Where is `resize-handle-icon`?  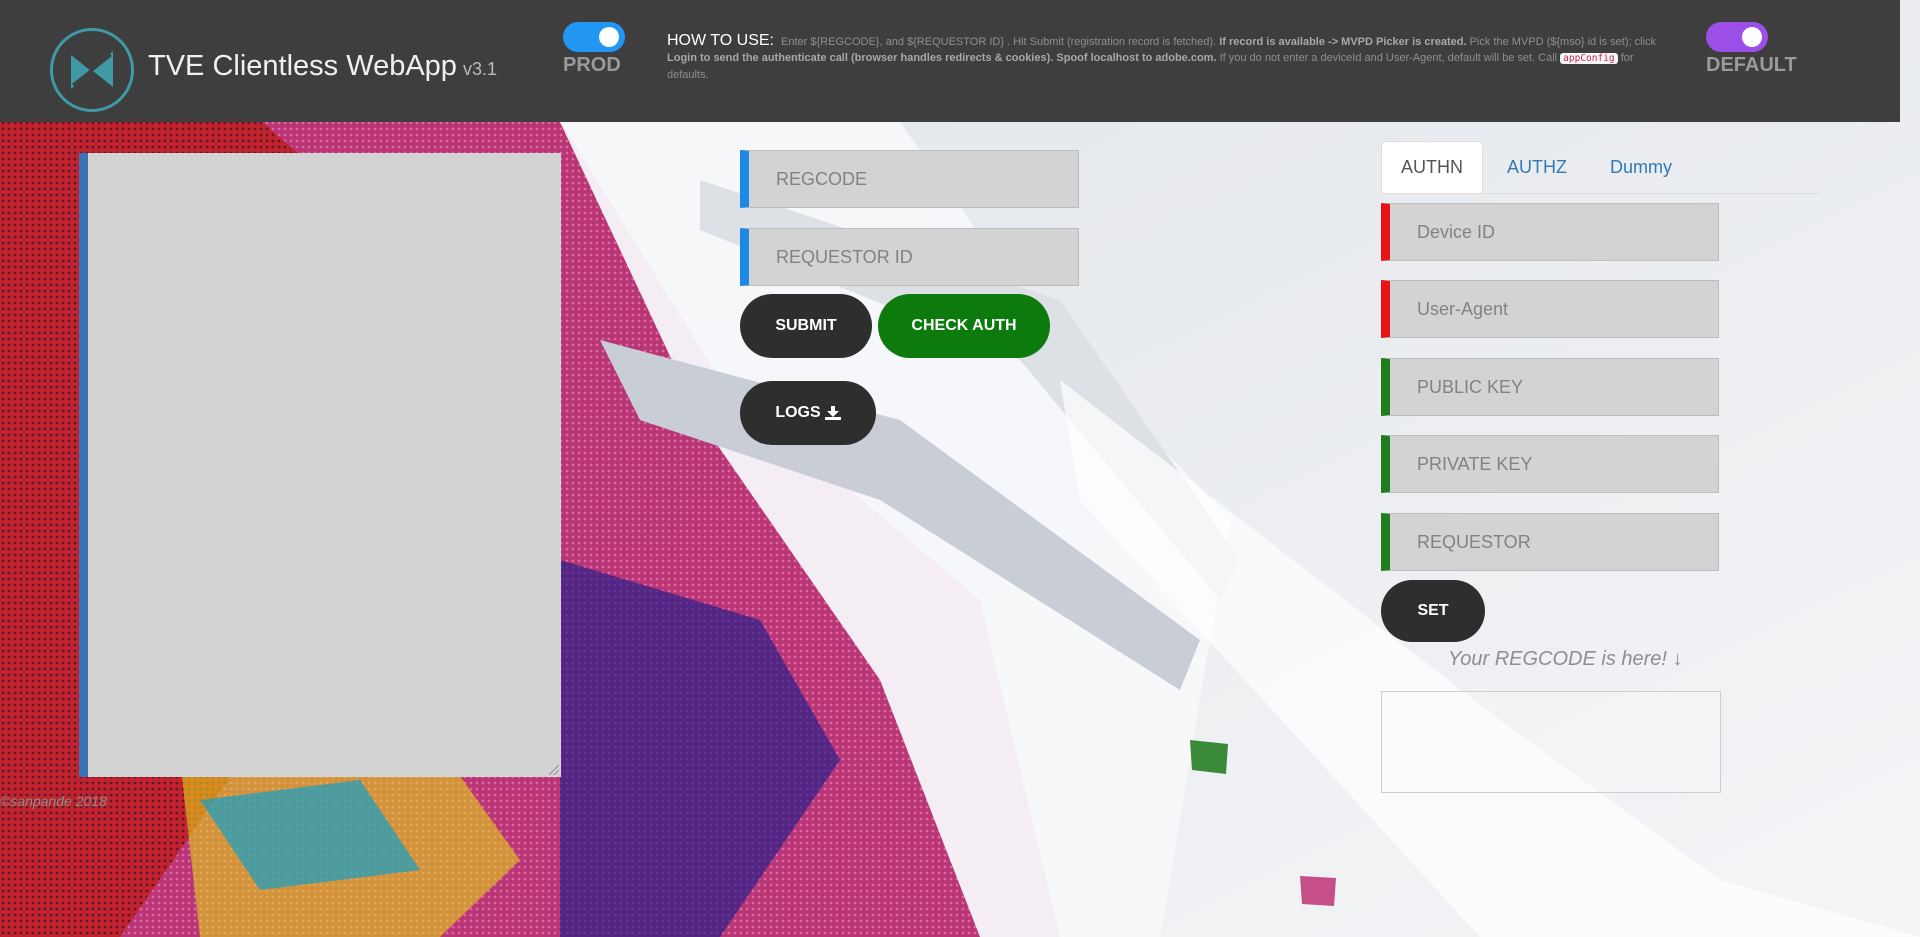 resize-handle-icon is located at coordinates (554, 770).